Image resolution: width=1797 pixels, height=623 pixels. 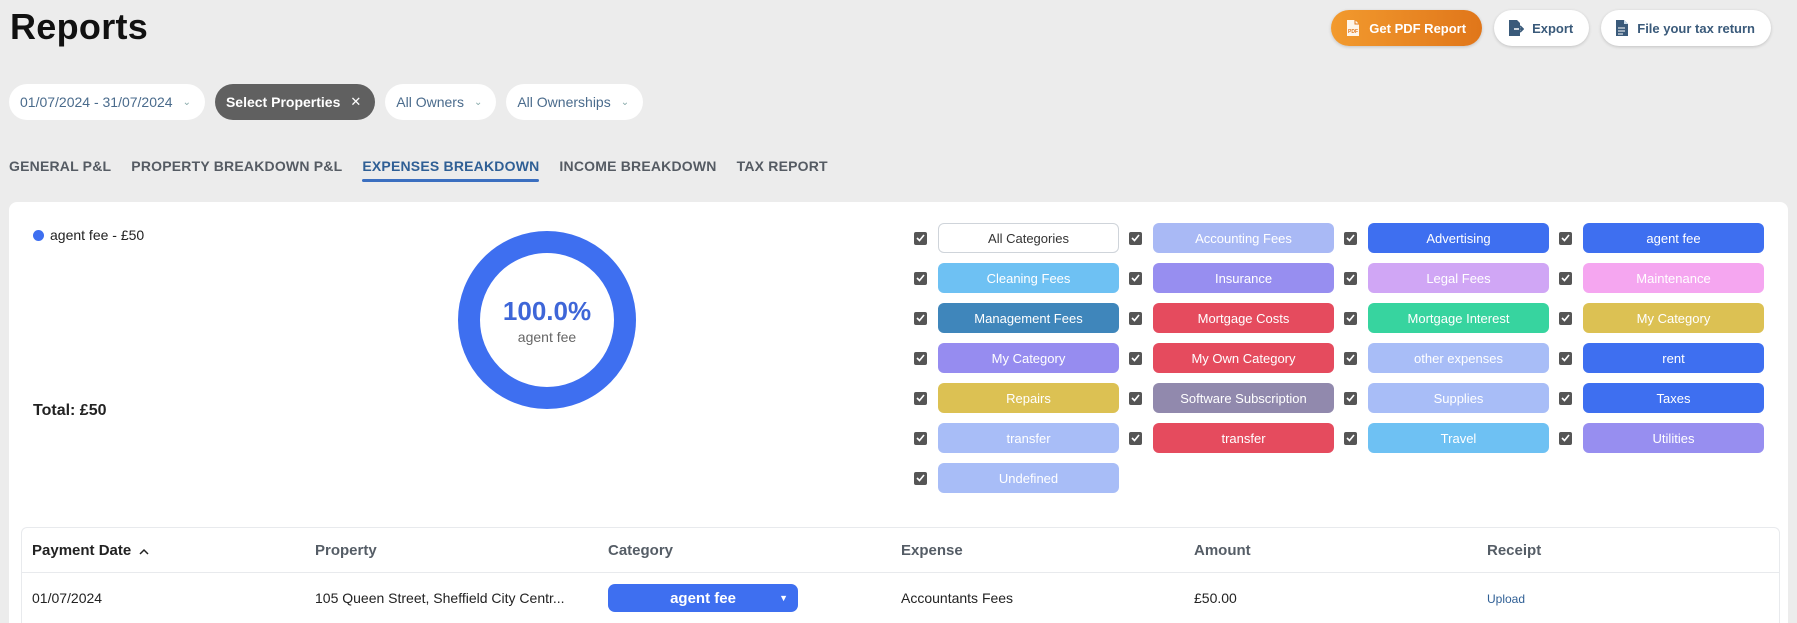 I want to click on properties-filter-label: Select Properties, so click(x=283, y=102).